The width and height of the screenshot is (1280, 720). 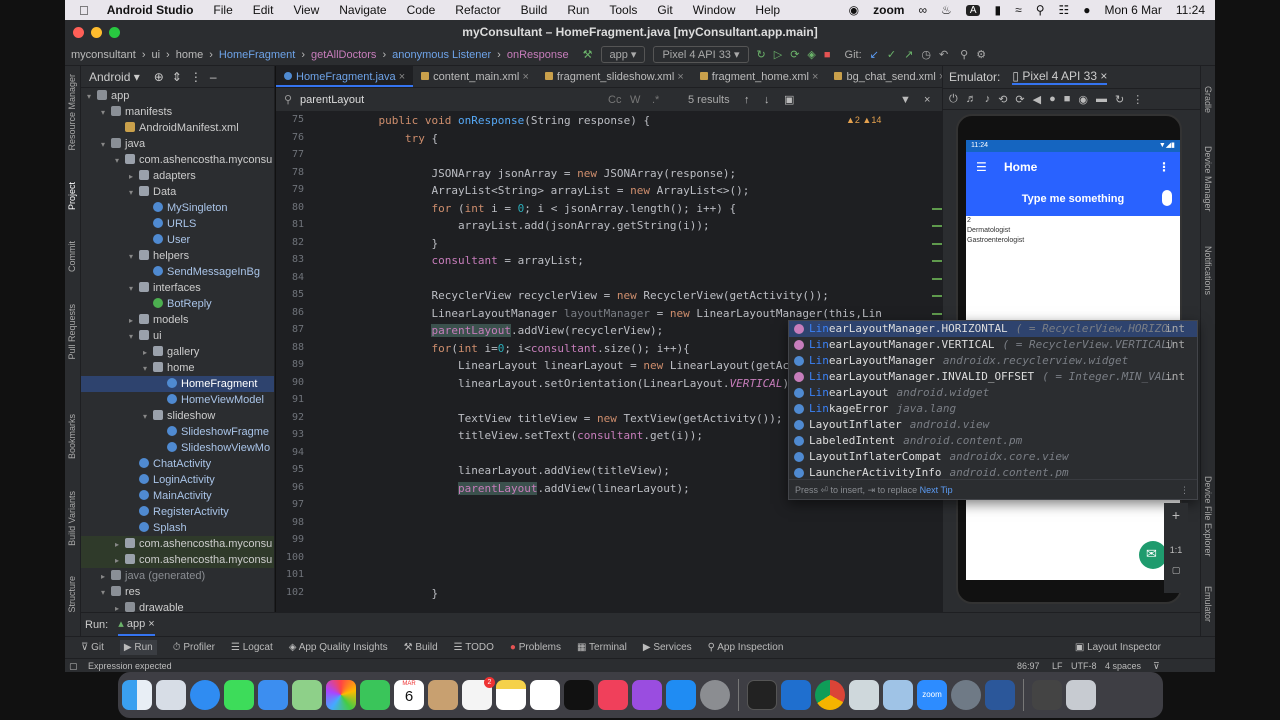 I want to click on device-select: Pixel 4 API 33 ▾, so click(x=701, y=54).